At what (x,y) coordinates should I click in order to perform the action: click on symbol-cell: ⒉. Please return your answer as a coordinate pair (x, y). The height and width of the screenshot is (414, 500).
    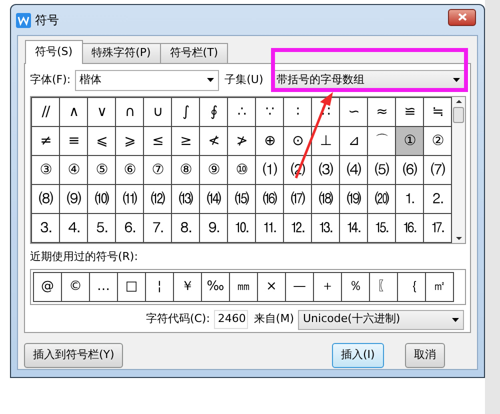
    Looking at the image, I should click on (438, 199).